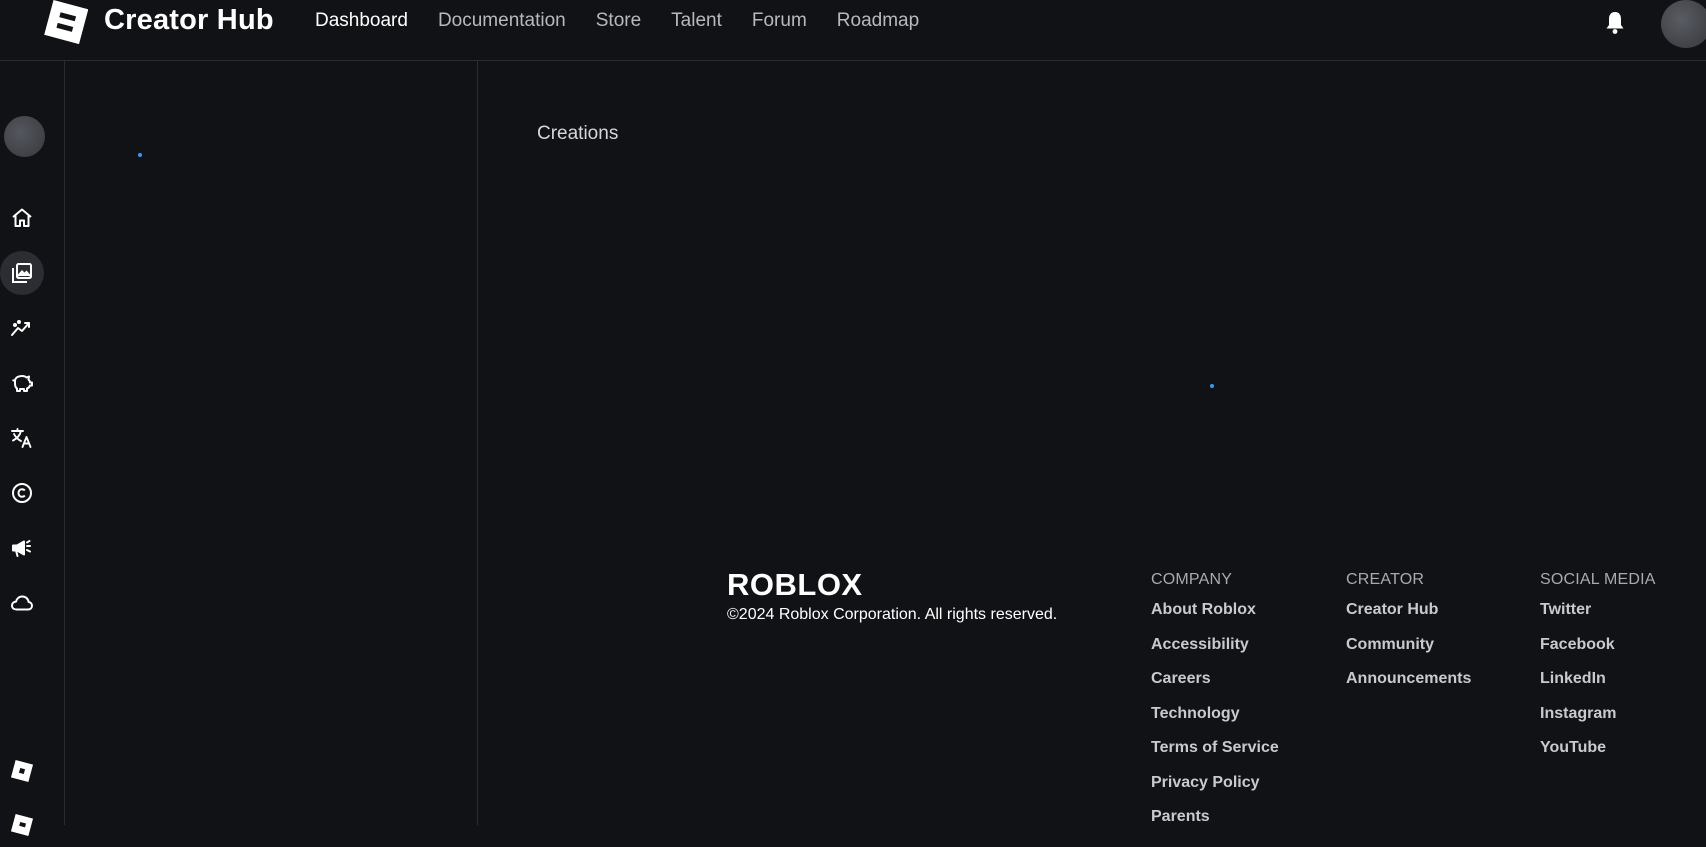  I want to click on footer-link-instagram: Instagram, so click(1598, 722).